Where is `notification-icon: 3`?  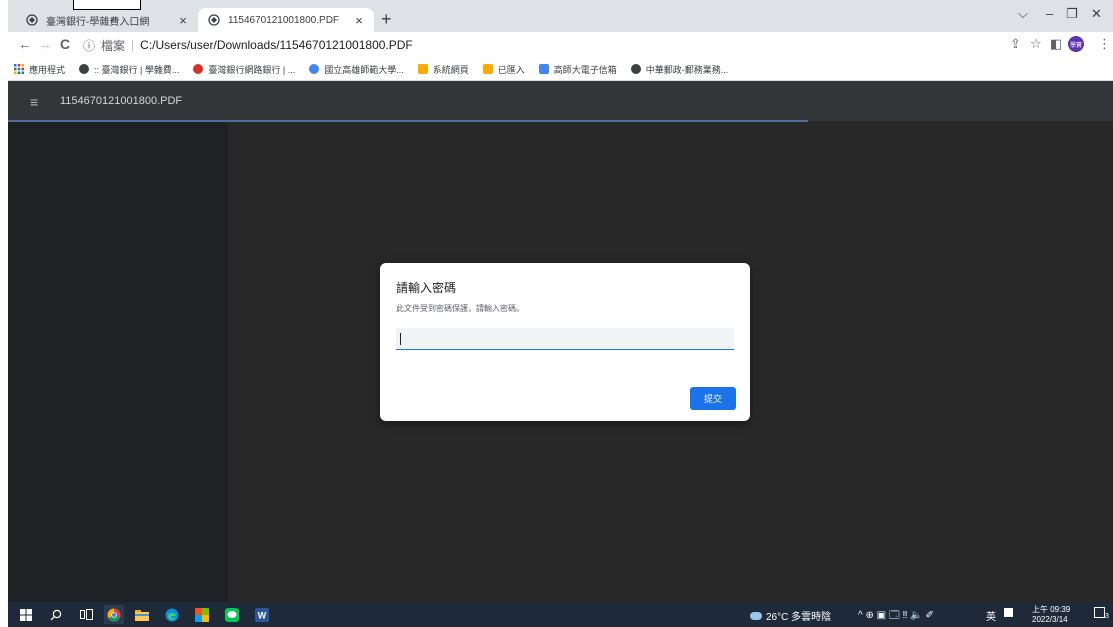
notification-icon: 3 is located at coordinates (1101, 614).